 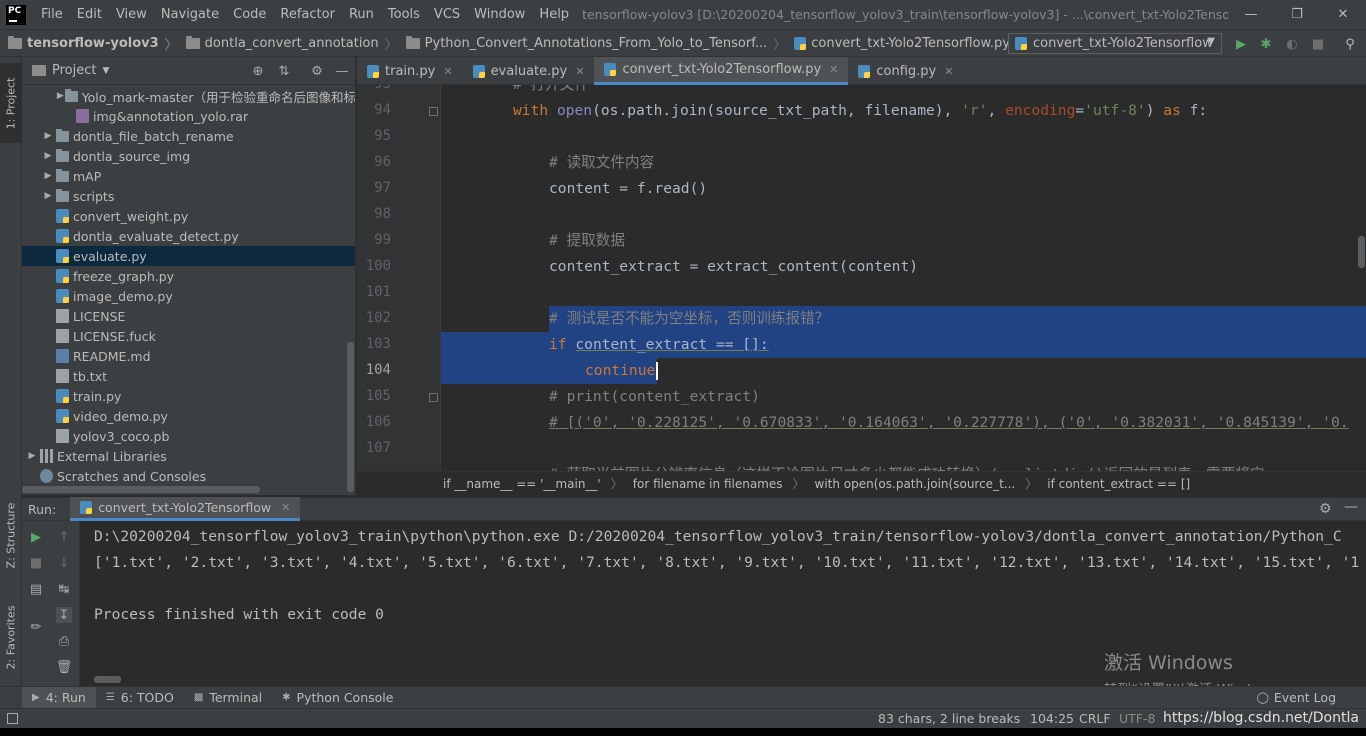 I want to click on tree-item: tb.txt, so click(x=188, y=376).